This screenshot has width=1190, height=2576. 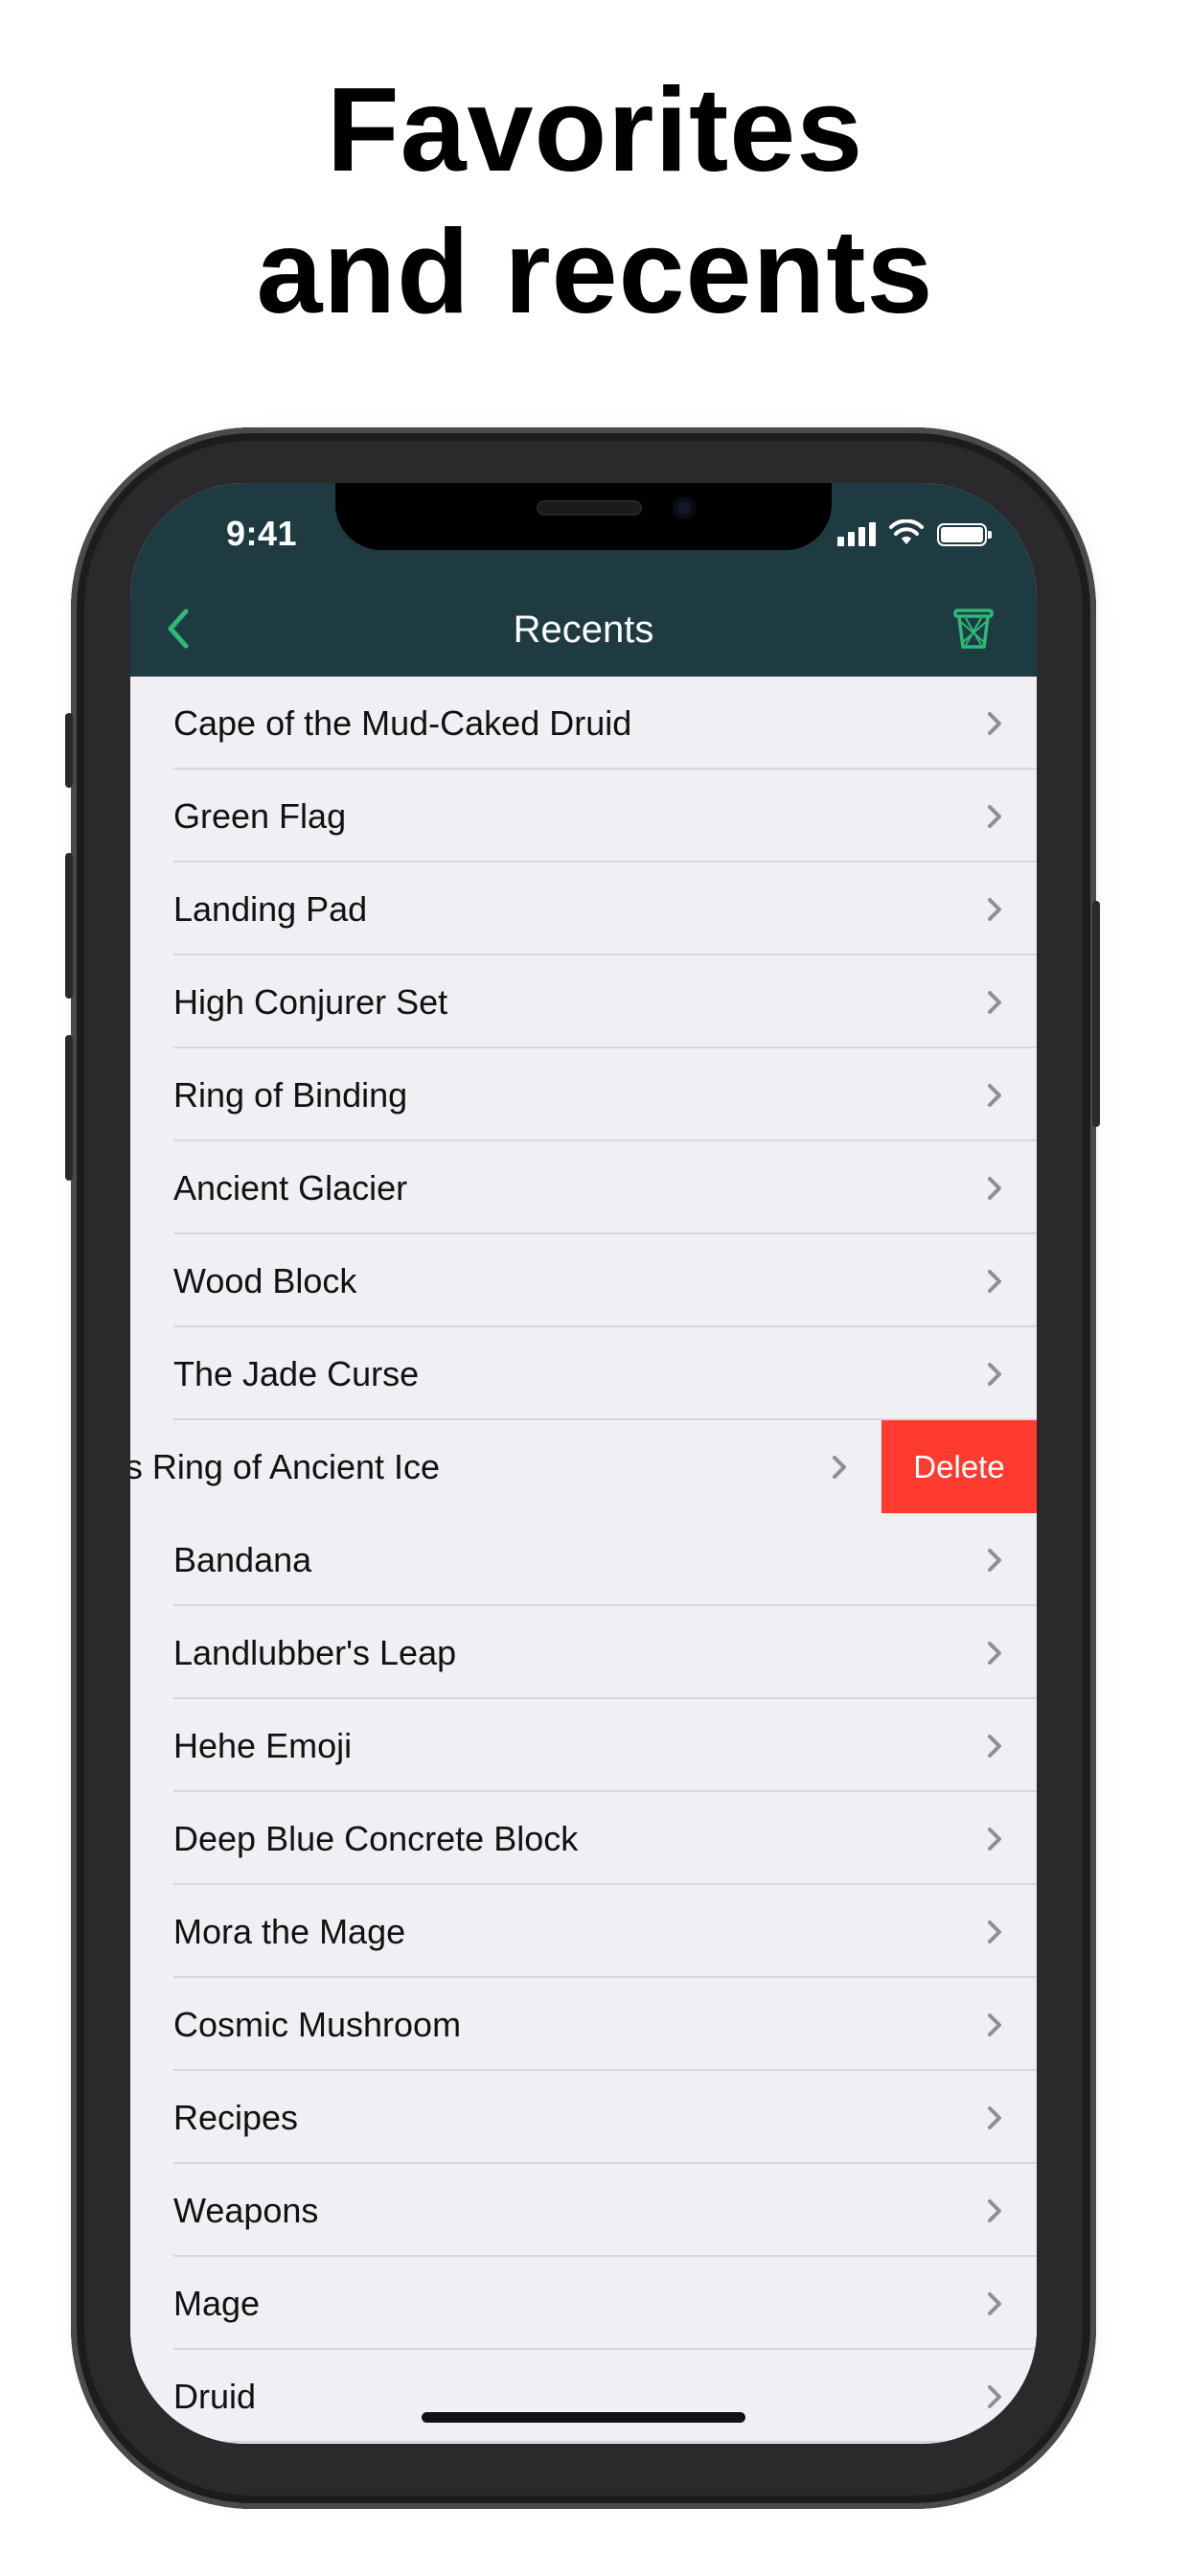 What do you see at coordinates (246, 2210) in the screenshot?
I see `list-item-label: Weapons` at bounding box center [246, 2210].